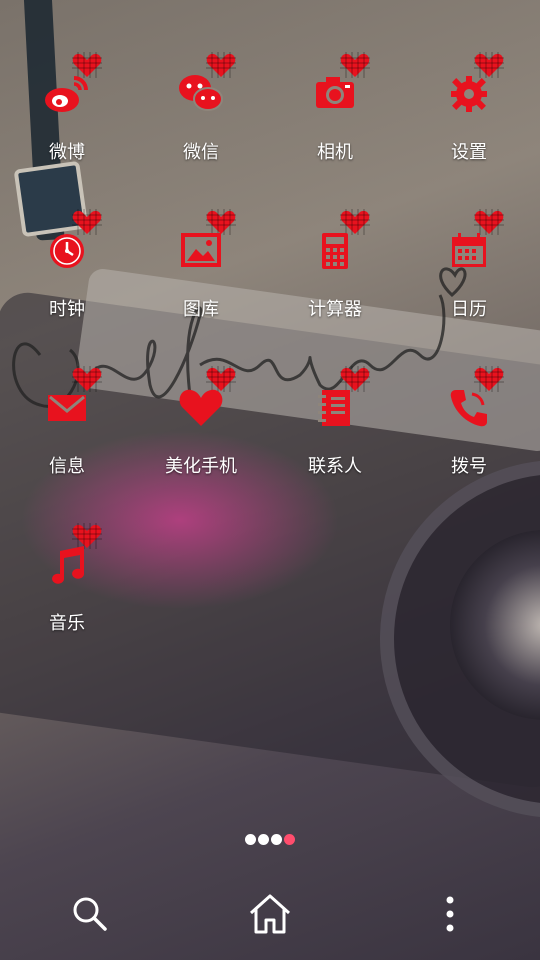 This screenshot has height=960, width=540. I want to click on heart-icon, so click(201, 407).